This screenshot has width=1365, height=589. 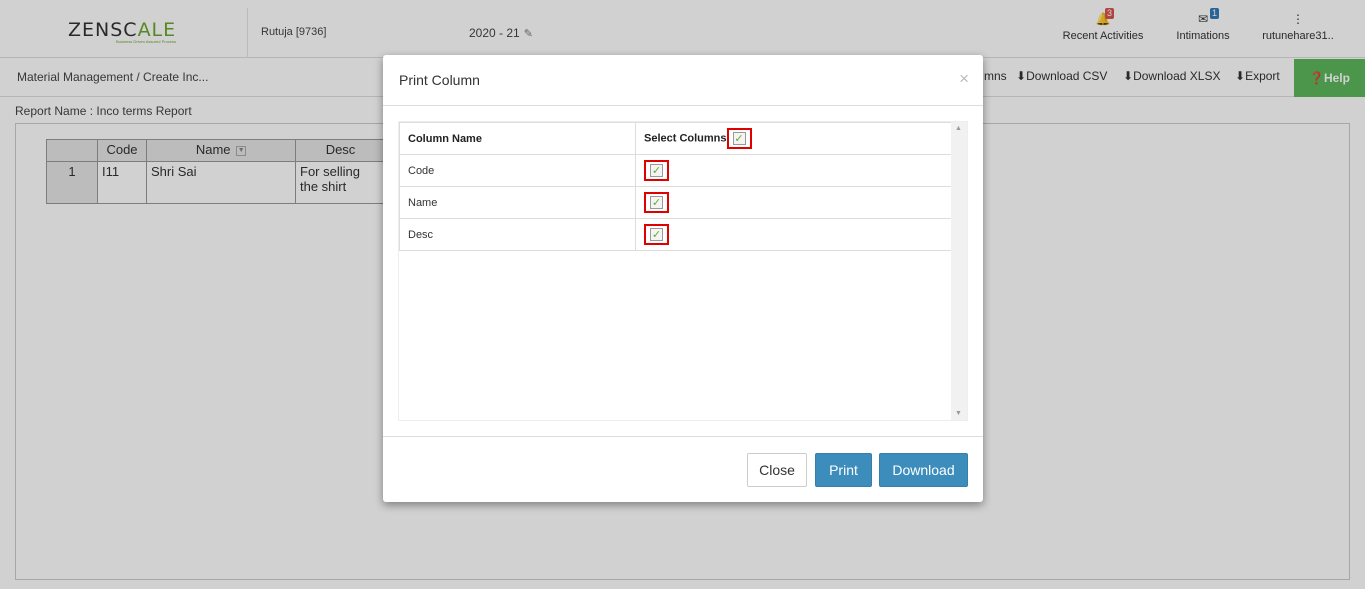 What do you see at coordinates (958, 128) in the screenshot?
I see `scroll-up-icon: ▲` at bounding box center [958, 128].